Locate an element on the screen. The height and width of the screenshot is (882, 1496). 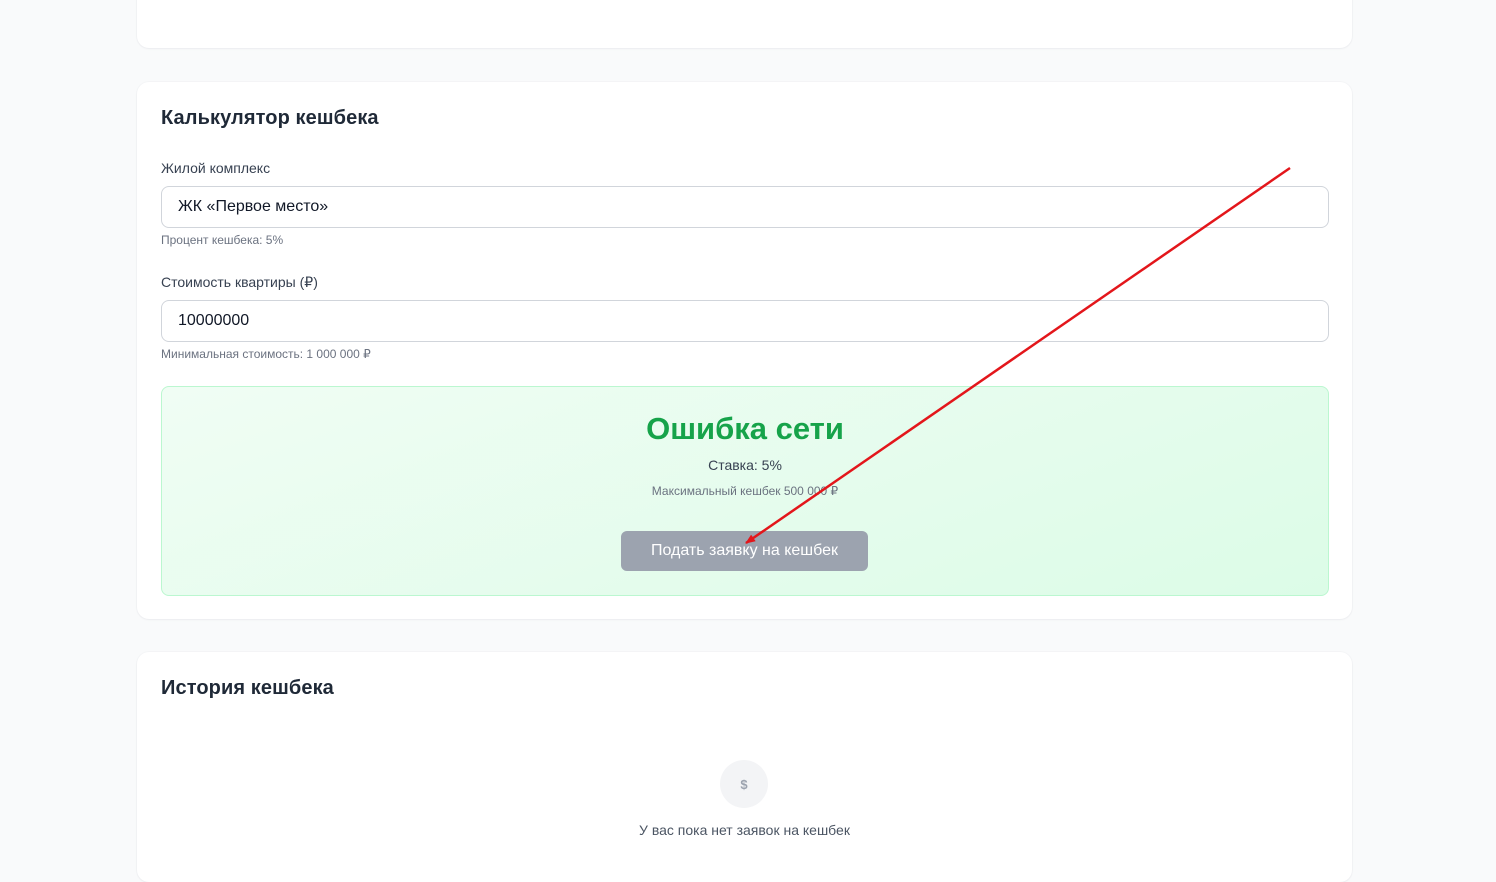
previous-section-card is located at coordinates (744, 24).